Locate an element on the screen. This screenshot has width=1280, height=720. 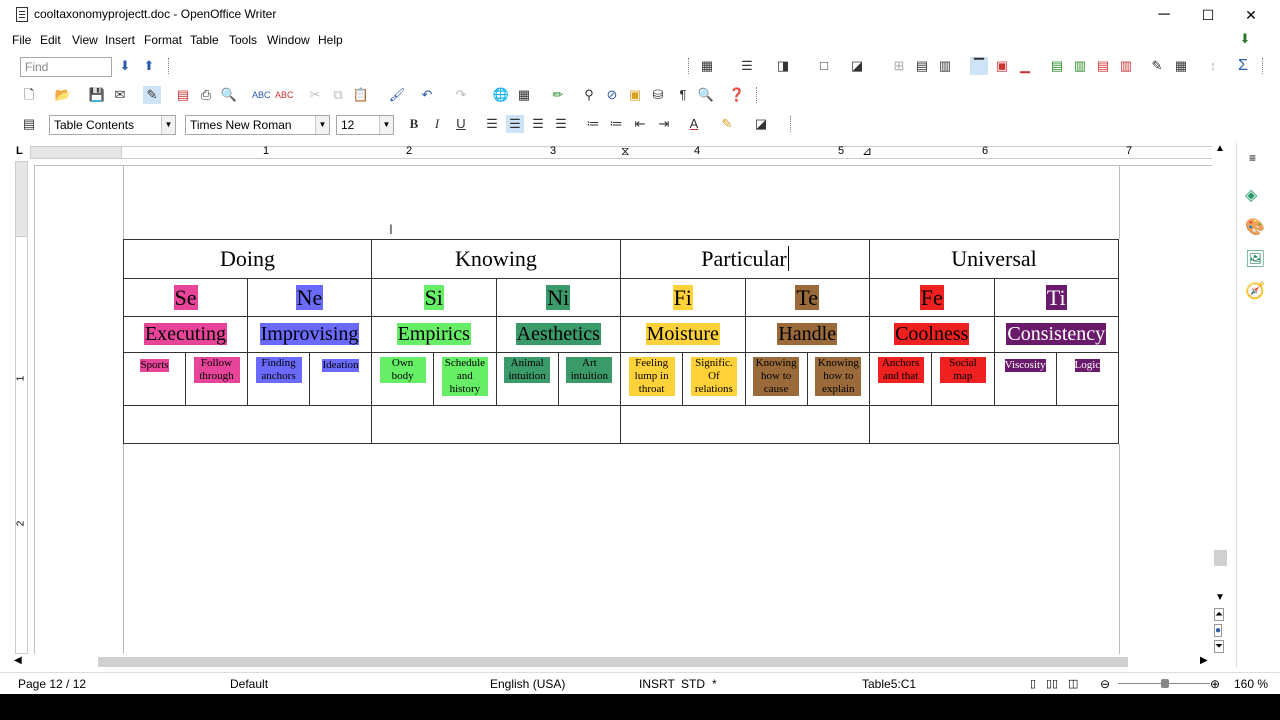
horizontal-scrollbar: ◀ ▶ is located at coordinates (612, 662).